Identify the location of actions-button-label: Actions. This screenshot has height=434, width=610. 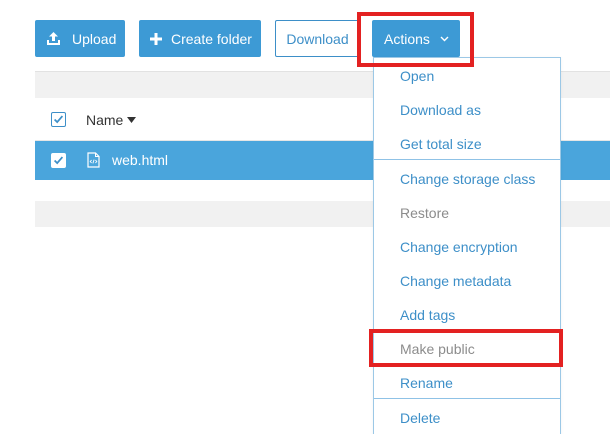
(407, 38).